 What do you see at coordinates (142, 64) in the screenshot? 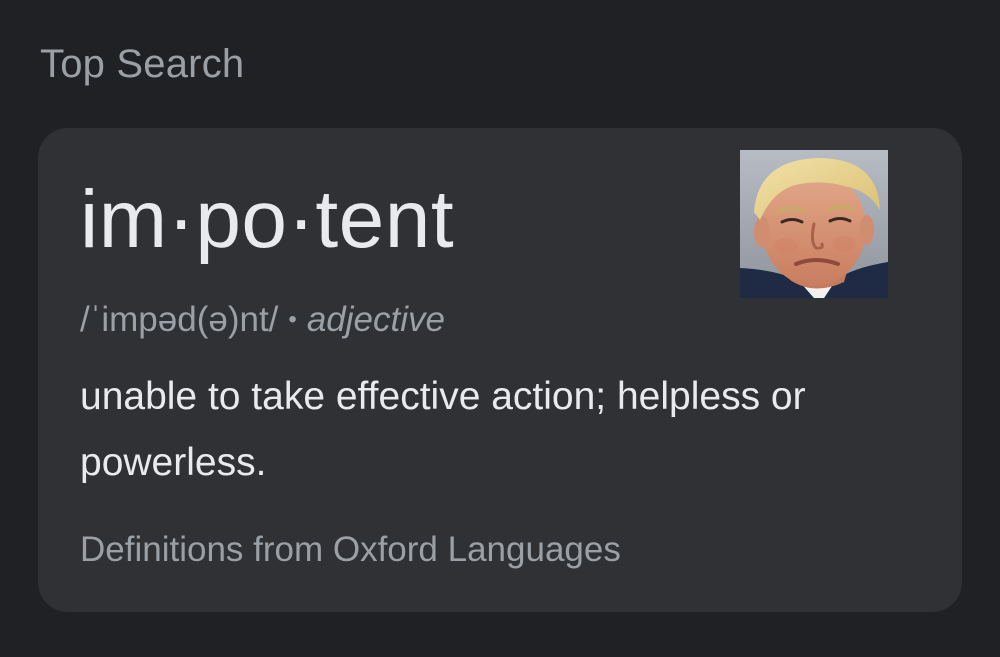
I see `section-title: Top Search` at bounding box center [142, 64].